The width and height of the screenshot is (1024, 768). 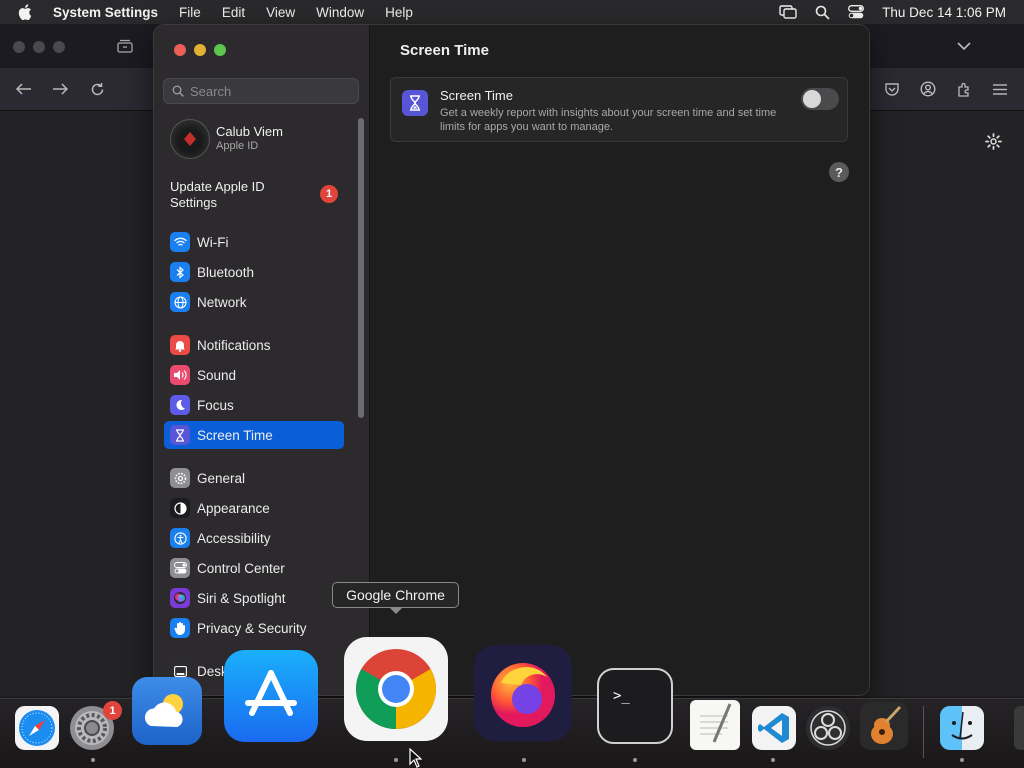 I want to click on window-minimize-button, so click(x=200, y=50).